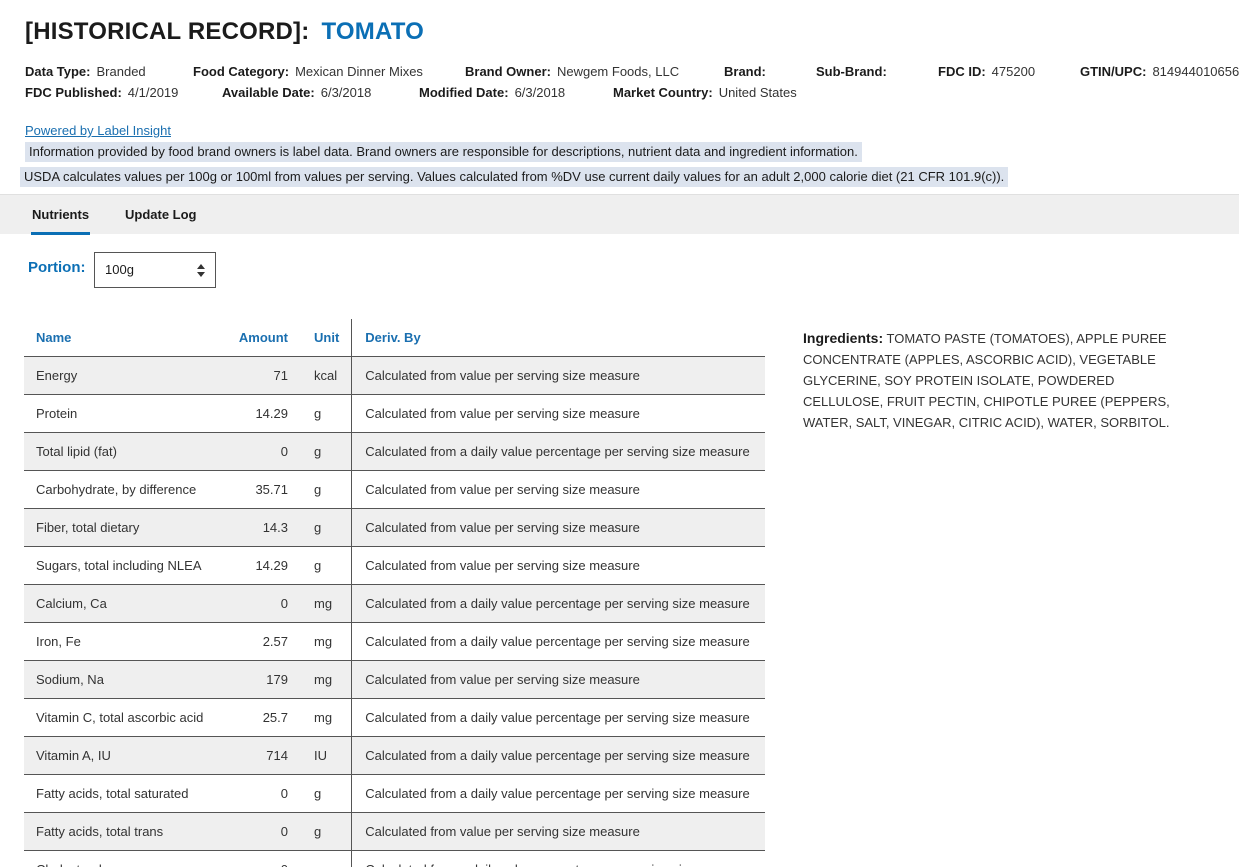 Image resolution: width=1239 pixels, height=867 pixels. What do you see at coordinates (326, 338) in the screenshot?
I see `header-unit: Unit` at bounding box center [326, 338].